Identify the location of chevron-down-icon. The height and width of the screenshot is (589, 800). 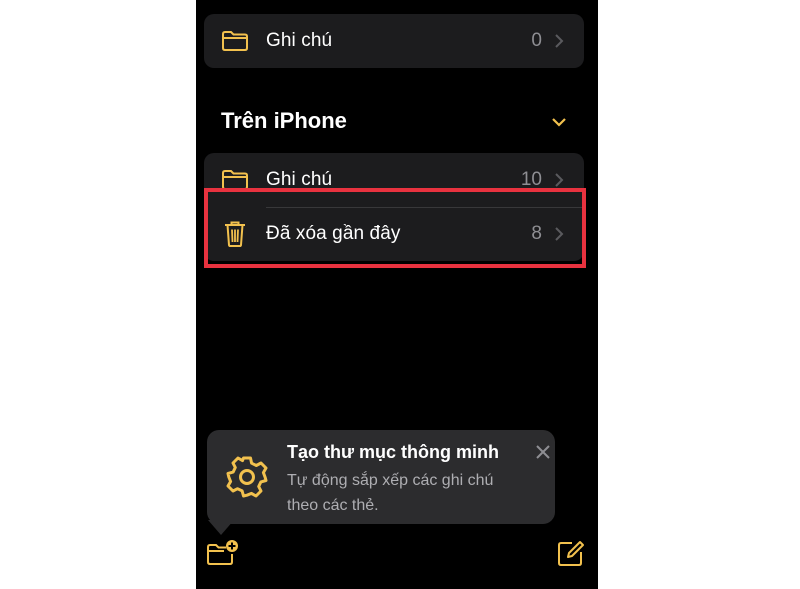
(559, 122).